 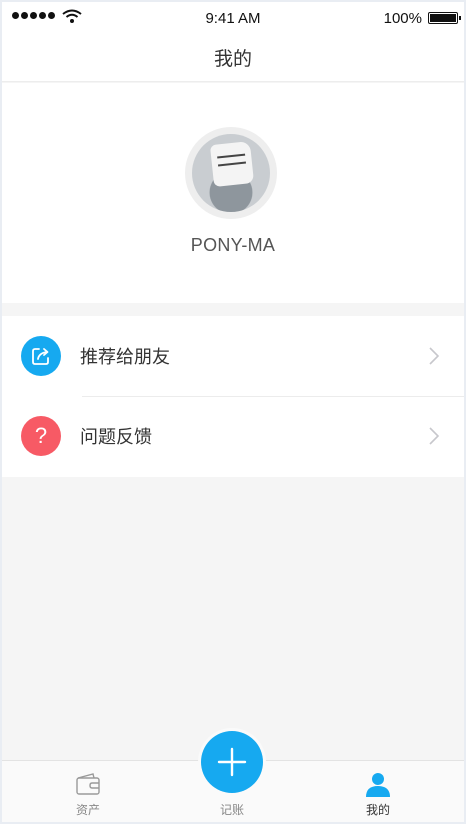 I want to click on battery-icon, so click(x=444, y=18).